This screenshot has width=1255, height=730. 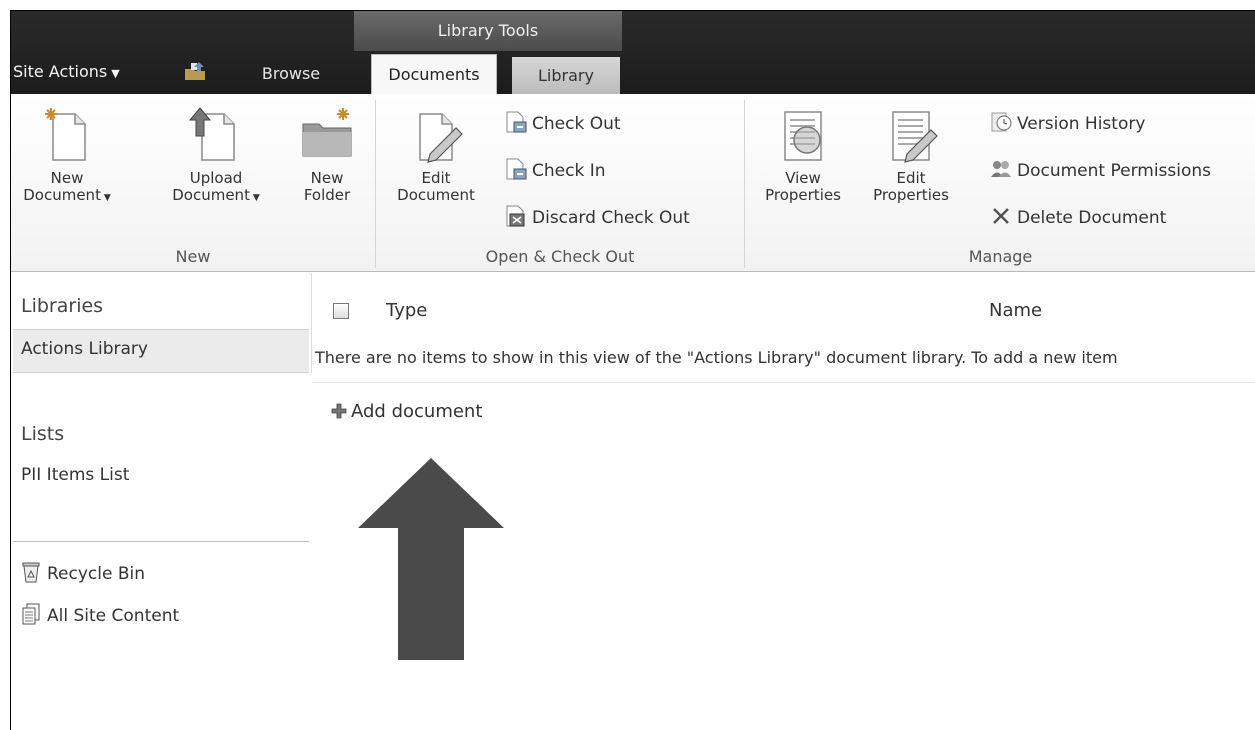 I want to click on edit-document-icon, so click(x=441, y=138).